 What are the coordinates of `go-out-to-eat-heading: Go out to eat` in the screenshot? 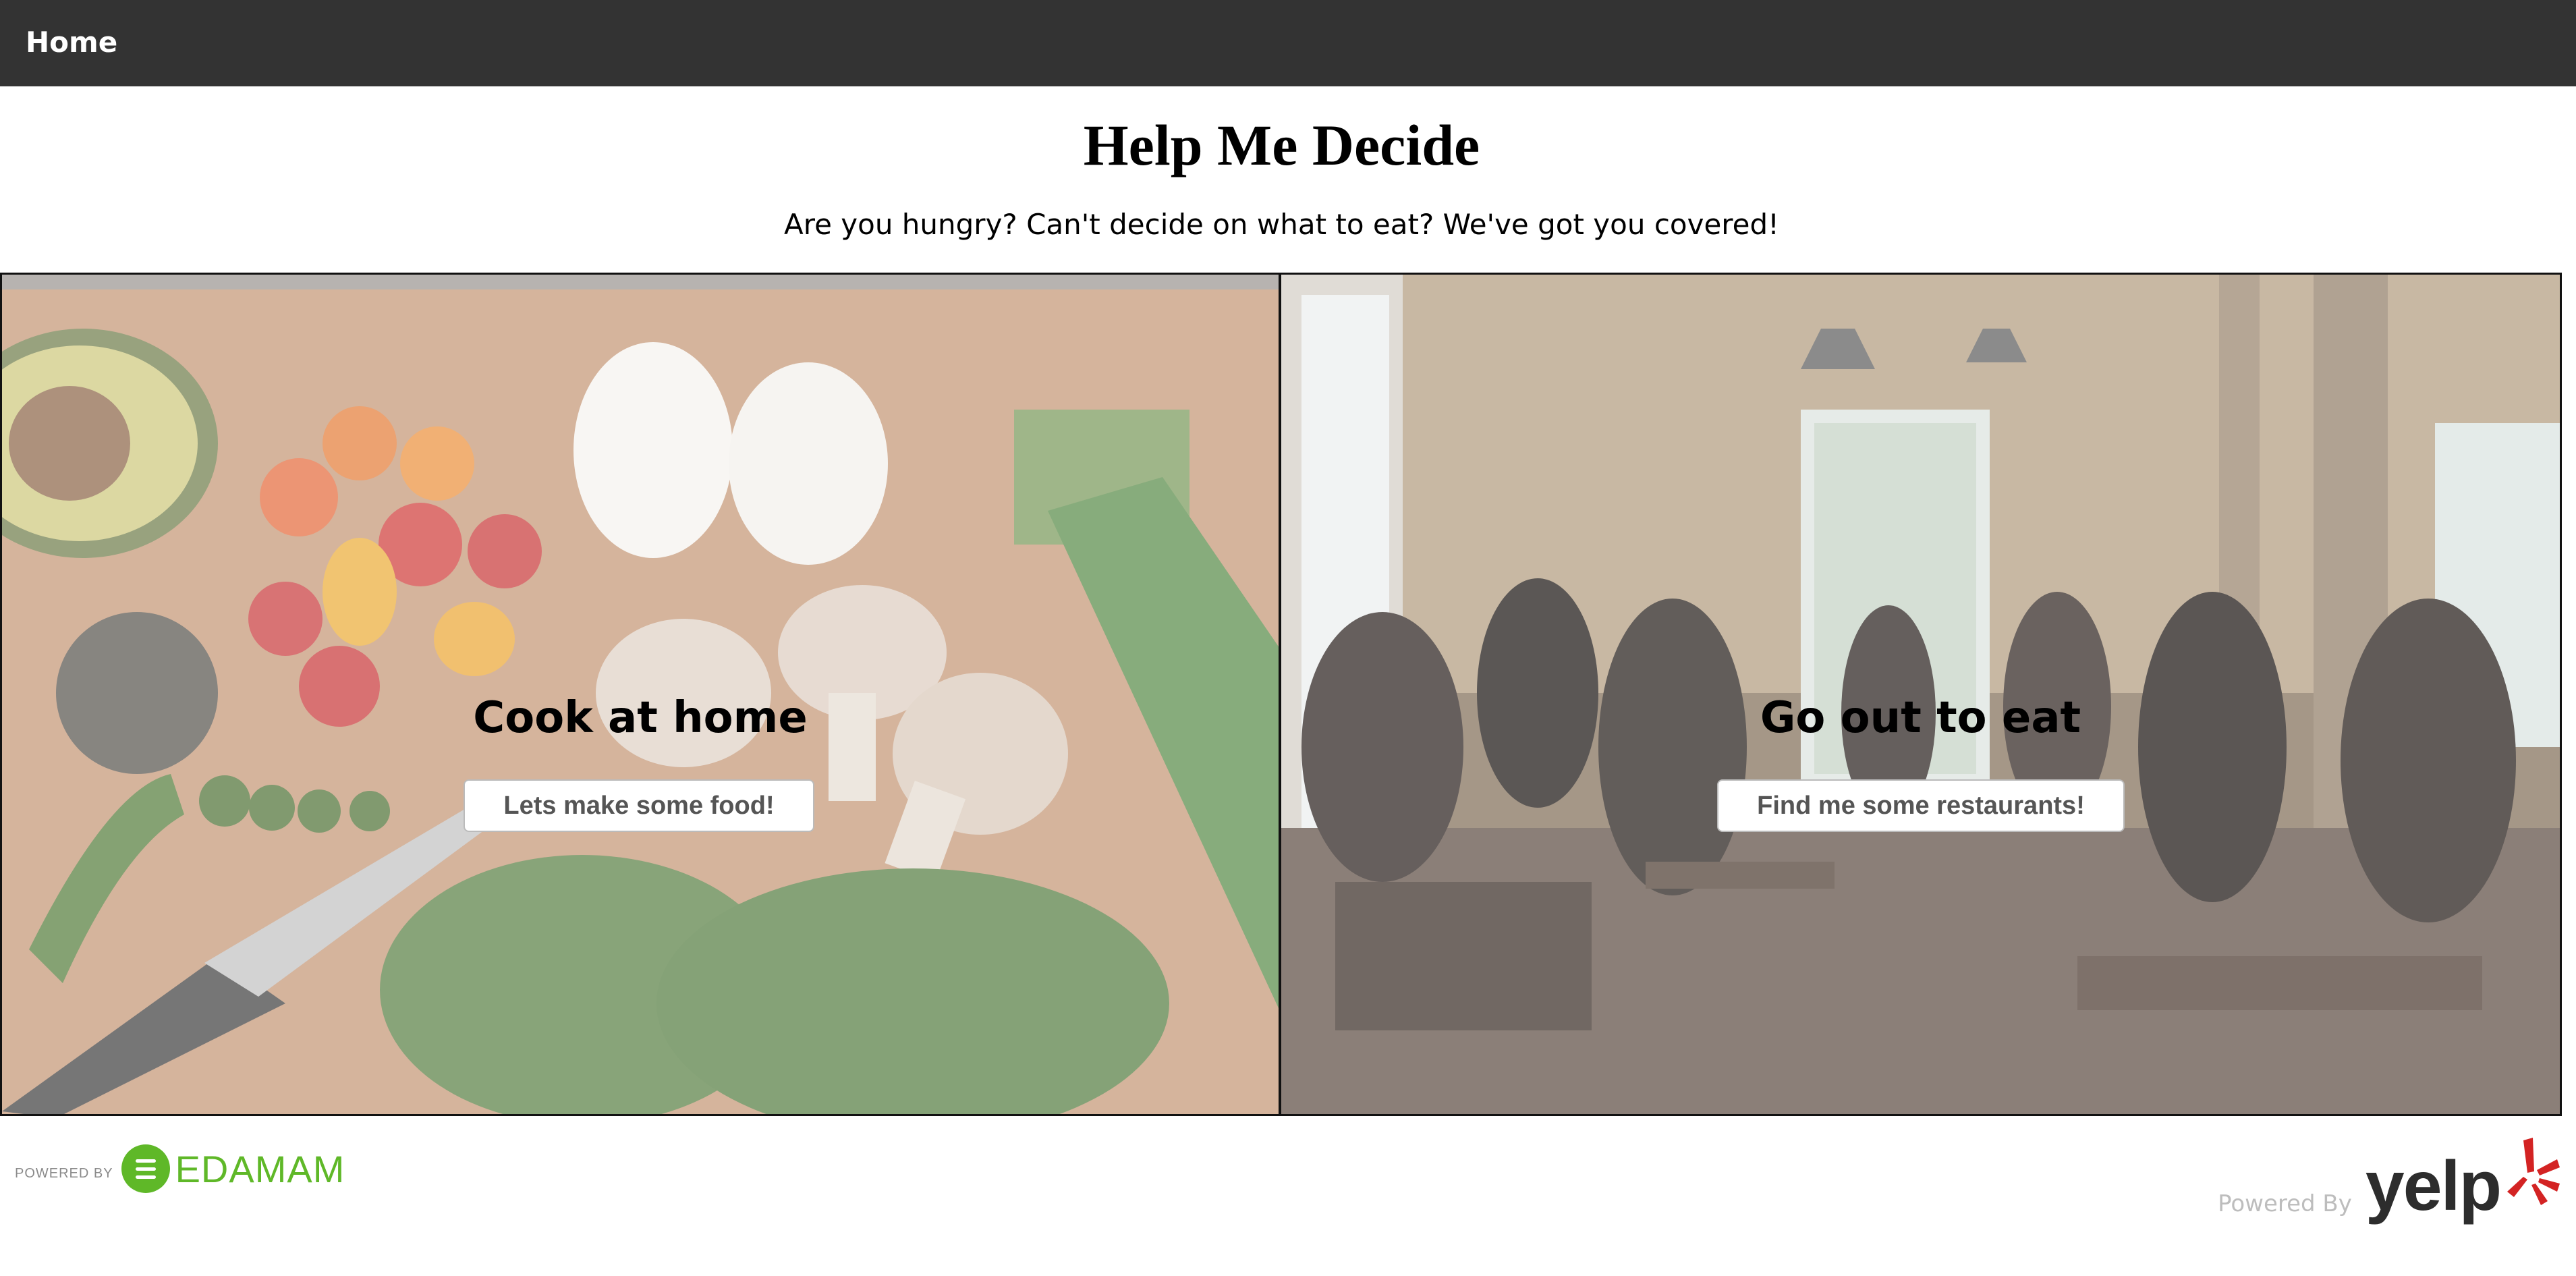 It's located at (1920, 718).